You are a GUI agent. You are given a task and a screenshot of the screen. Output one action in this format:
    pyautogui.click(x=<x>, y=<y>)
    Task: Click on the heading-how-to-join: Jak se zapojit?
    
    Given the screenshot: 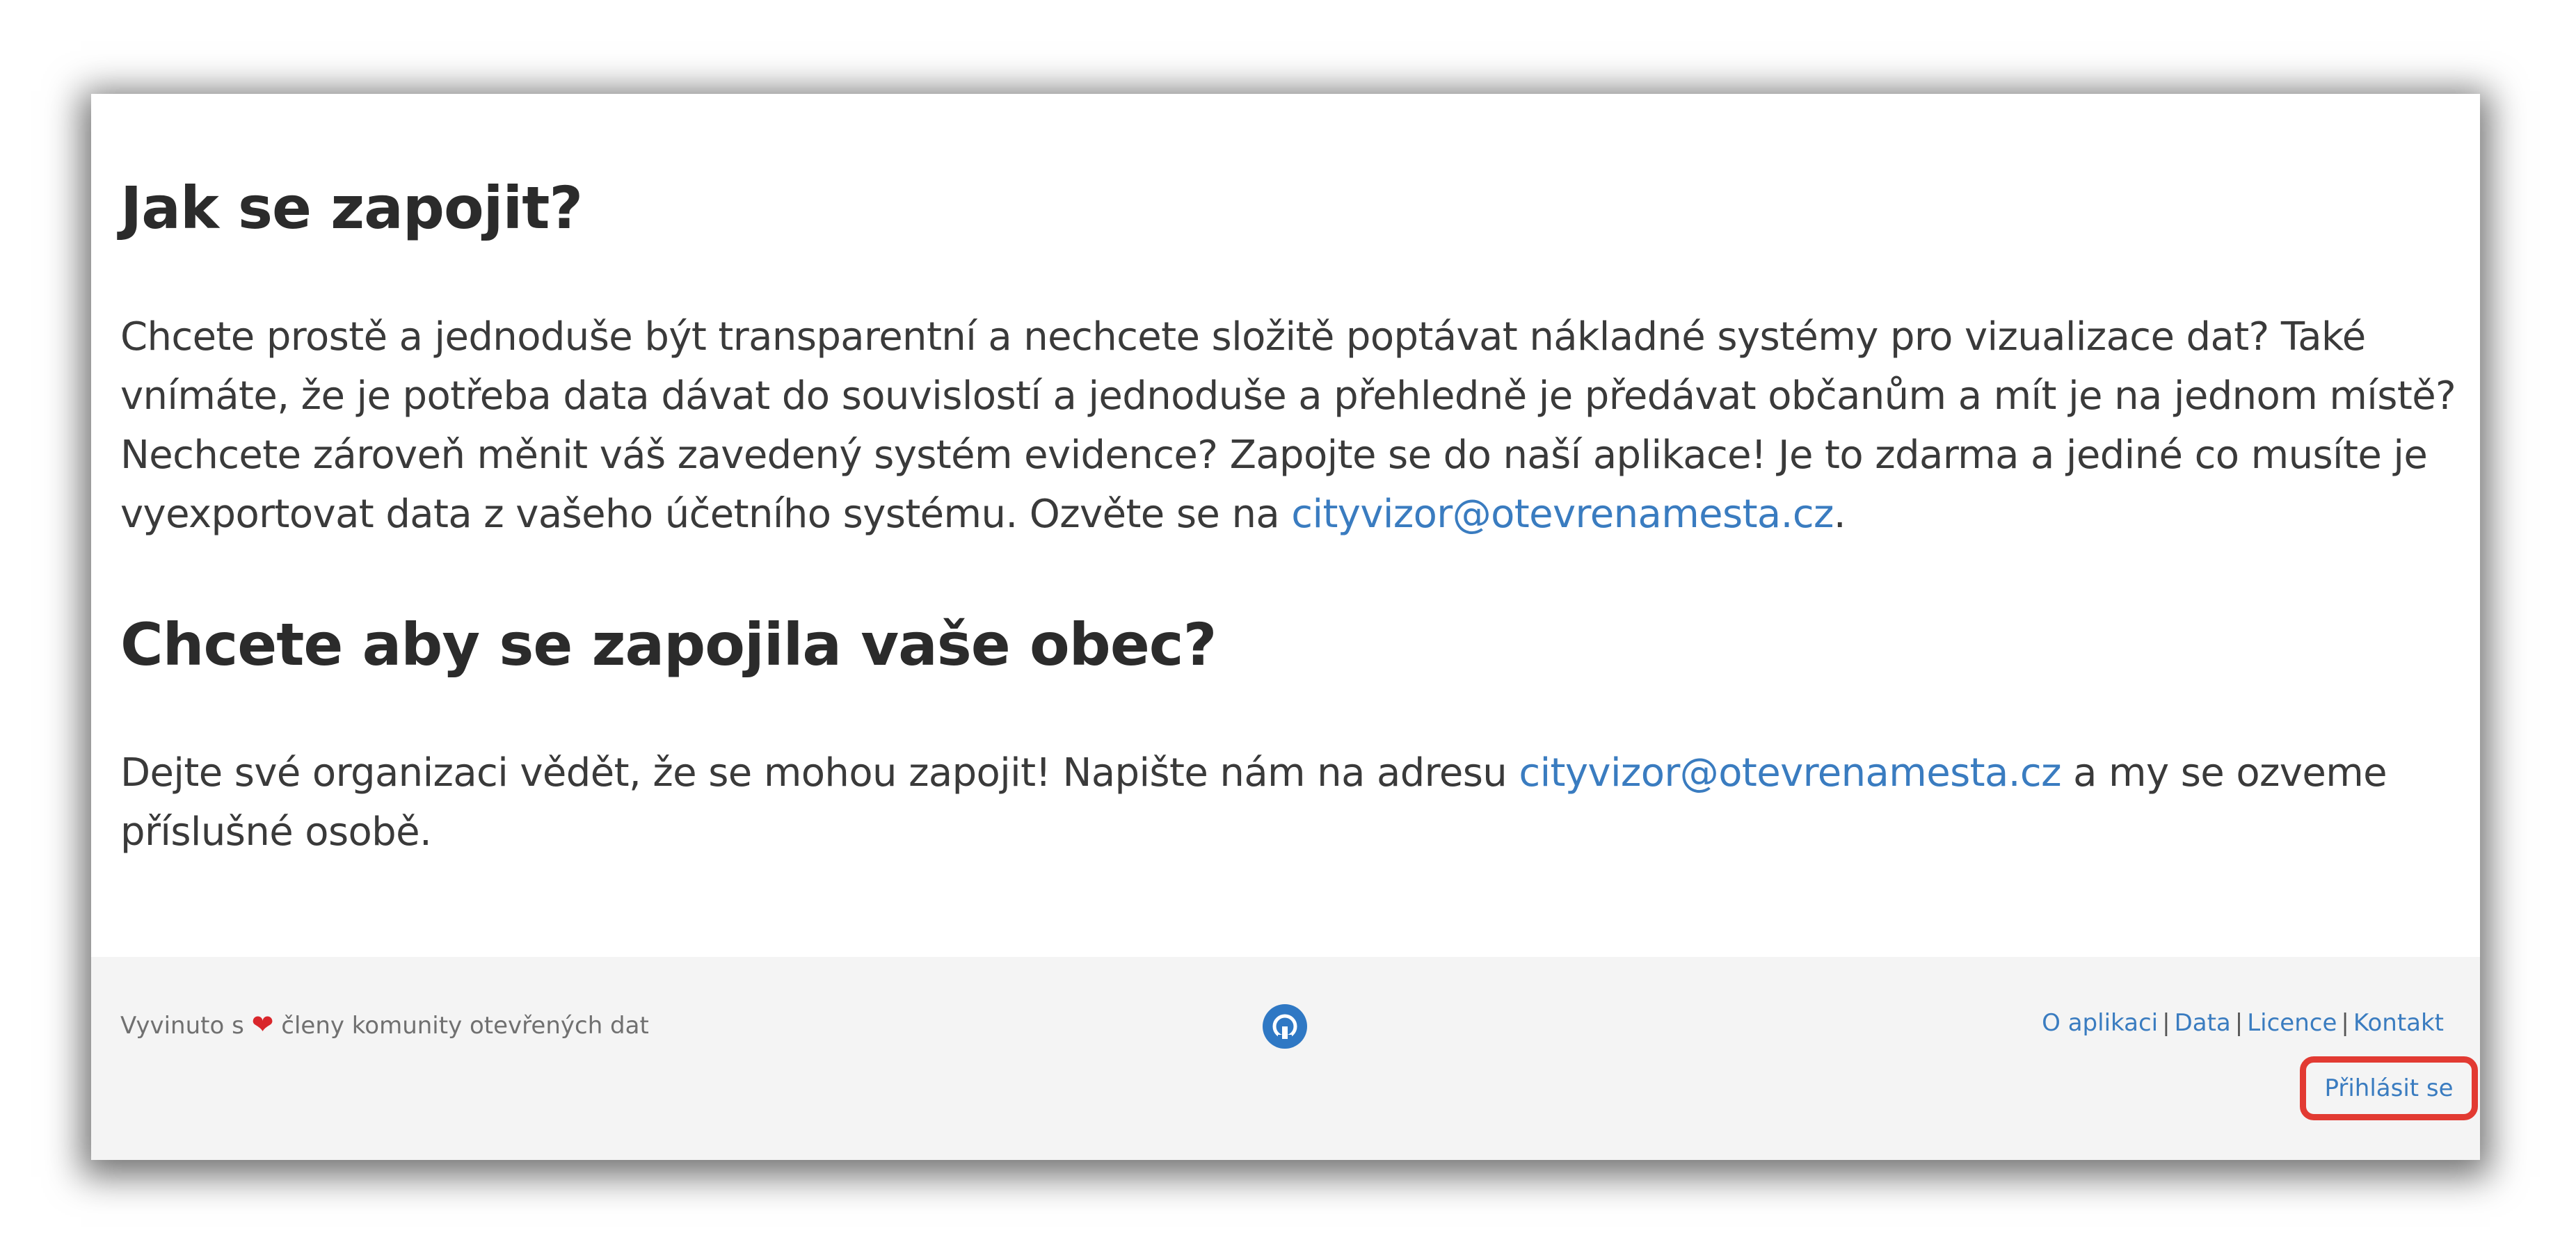 What is the action you would take?
    pyautogui.click(x=351, y=208)
    